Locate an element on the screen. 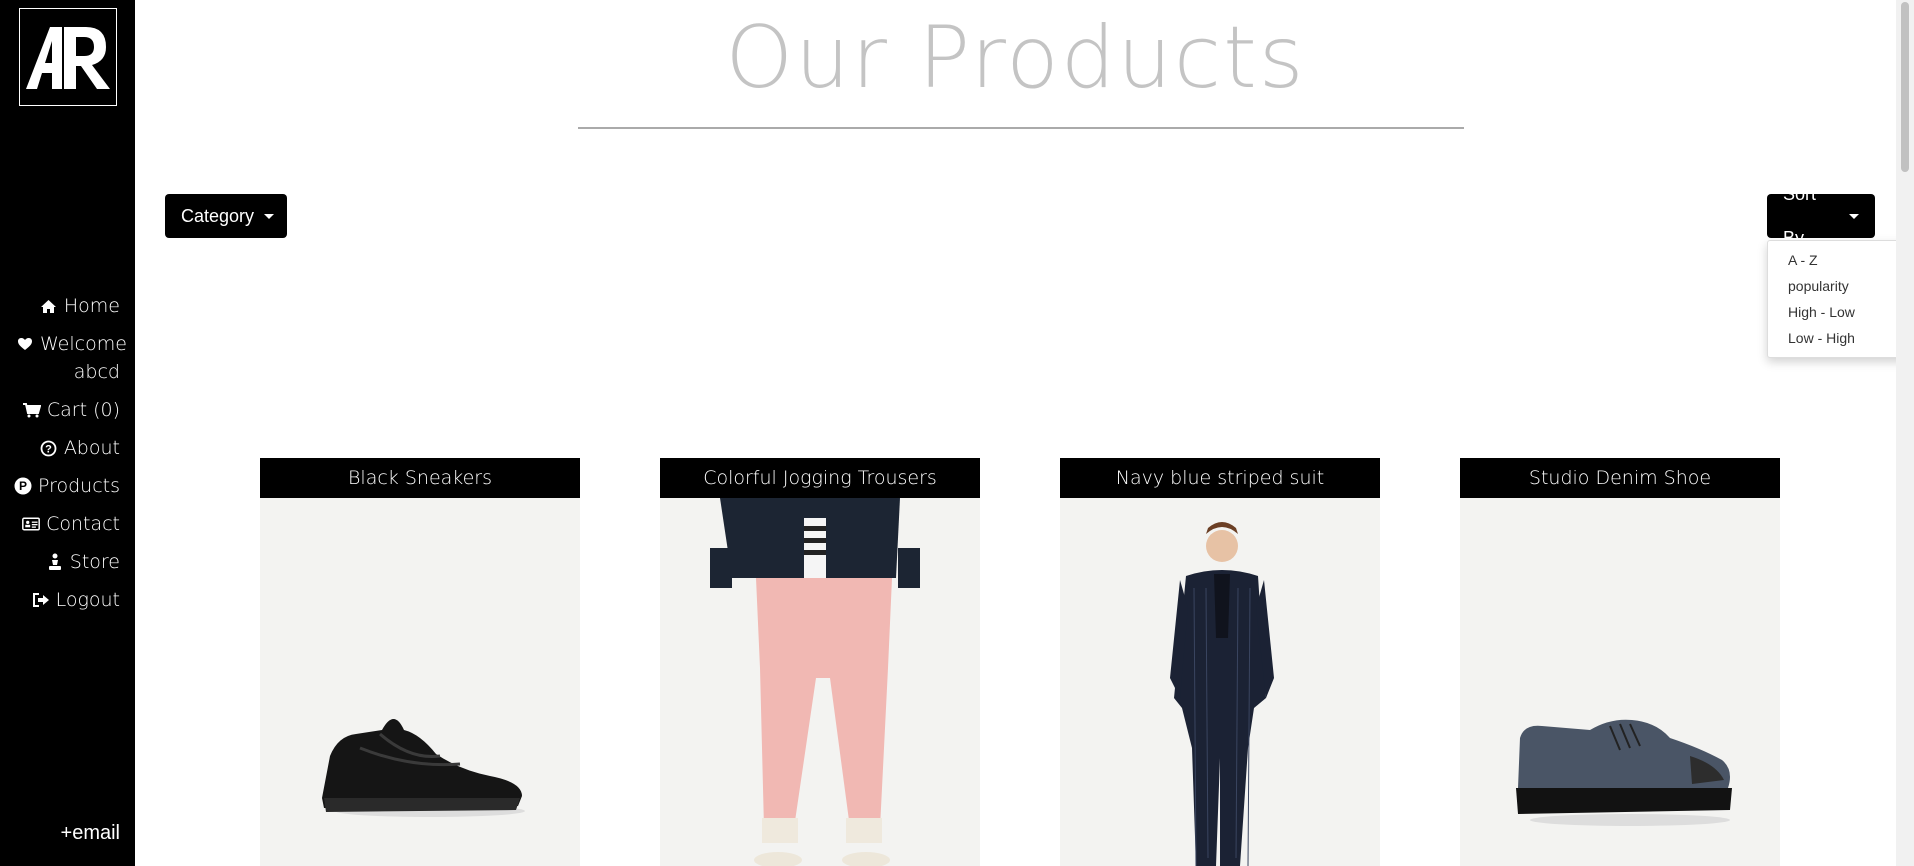 The width and height of the screenshot is (1914, 866). email-link: +email is located at coordinates (90, 833).